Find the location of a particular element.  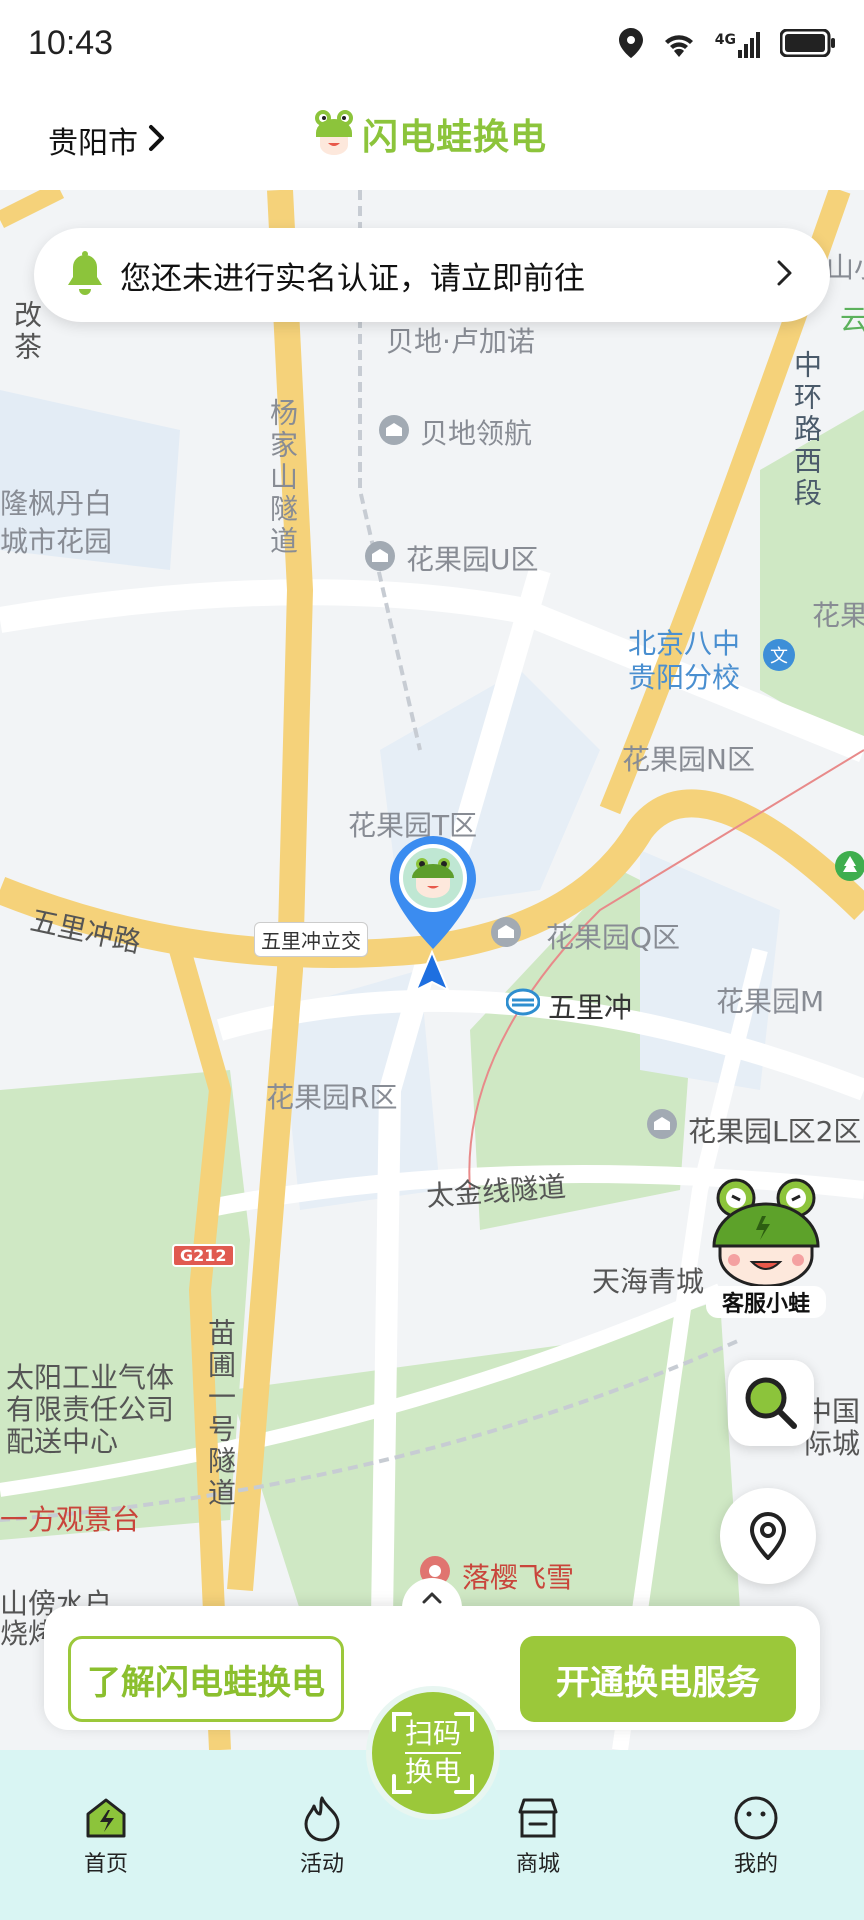

location-icon is located at coordinates (630, 45).